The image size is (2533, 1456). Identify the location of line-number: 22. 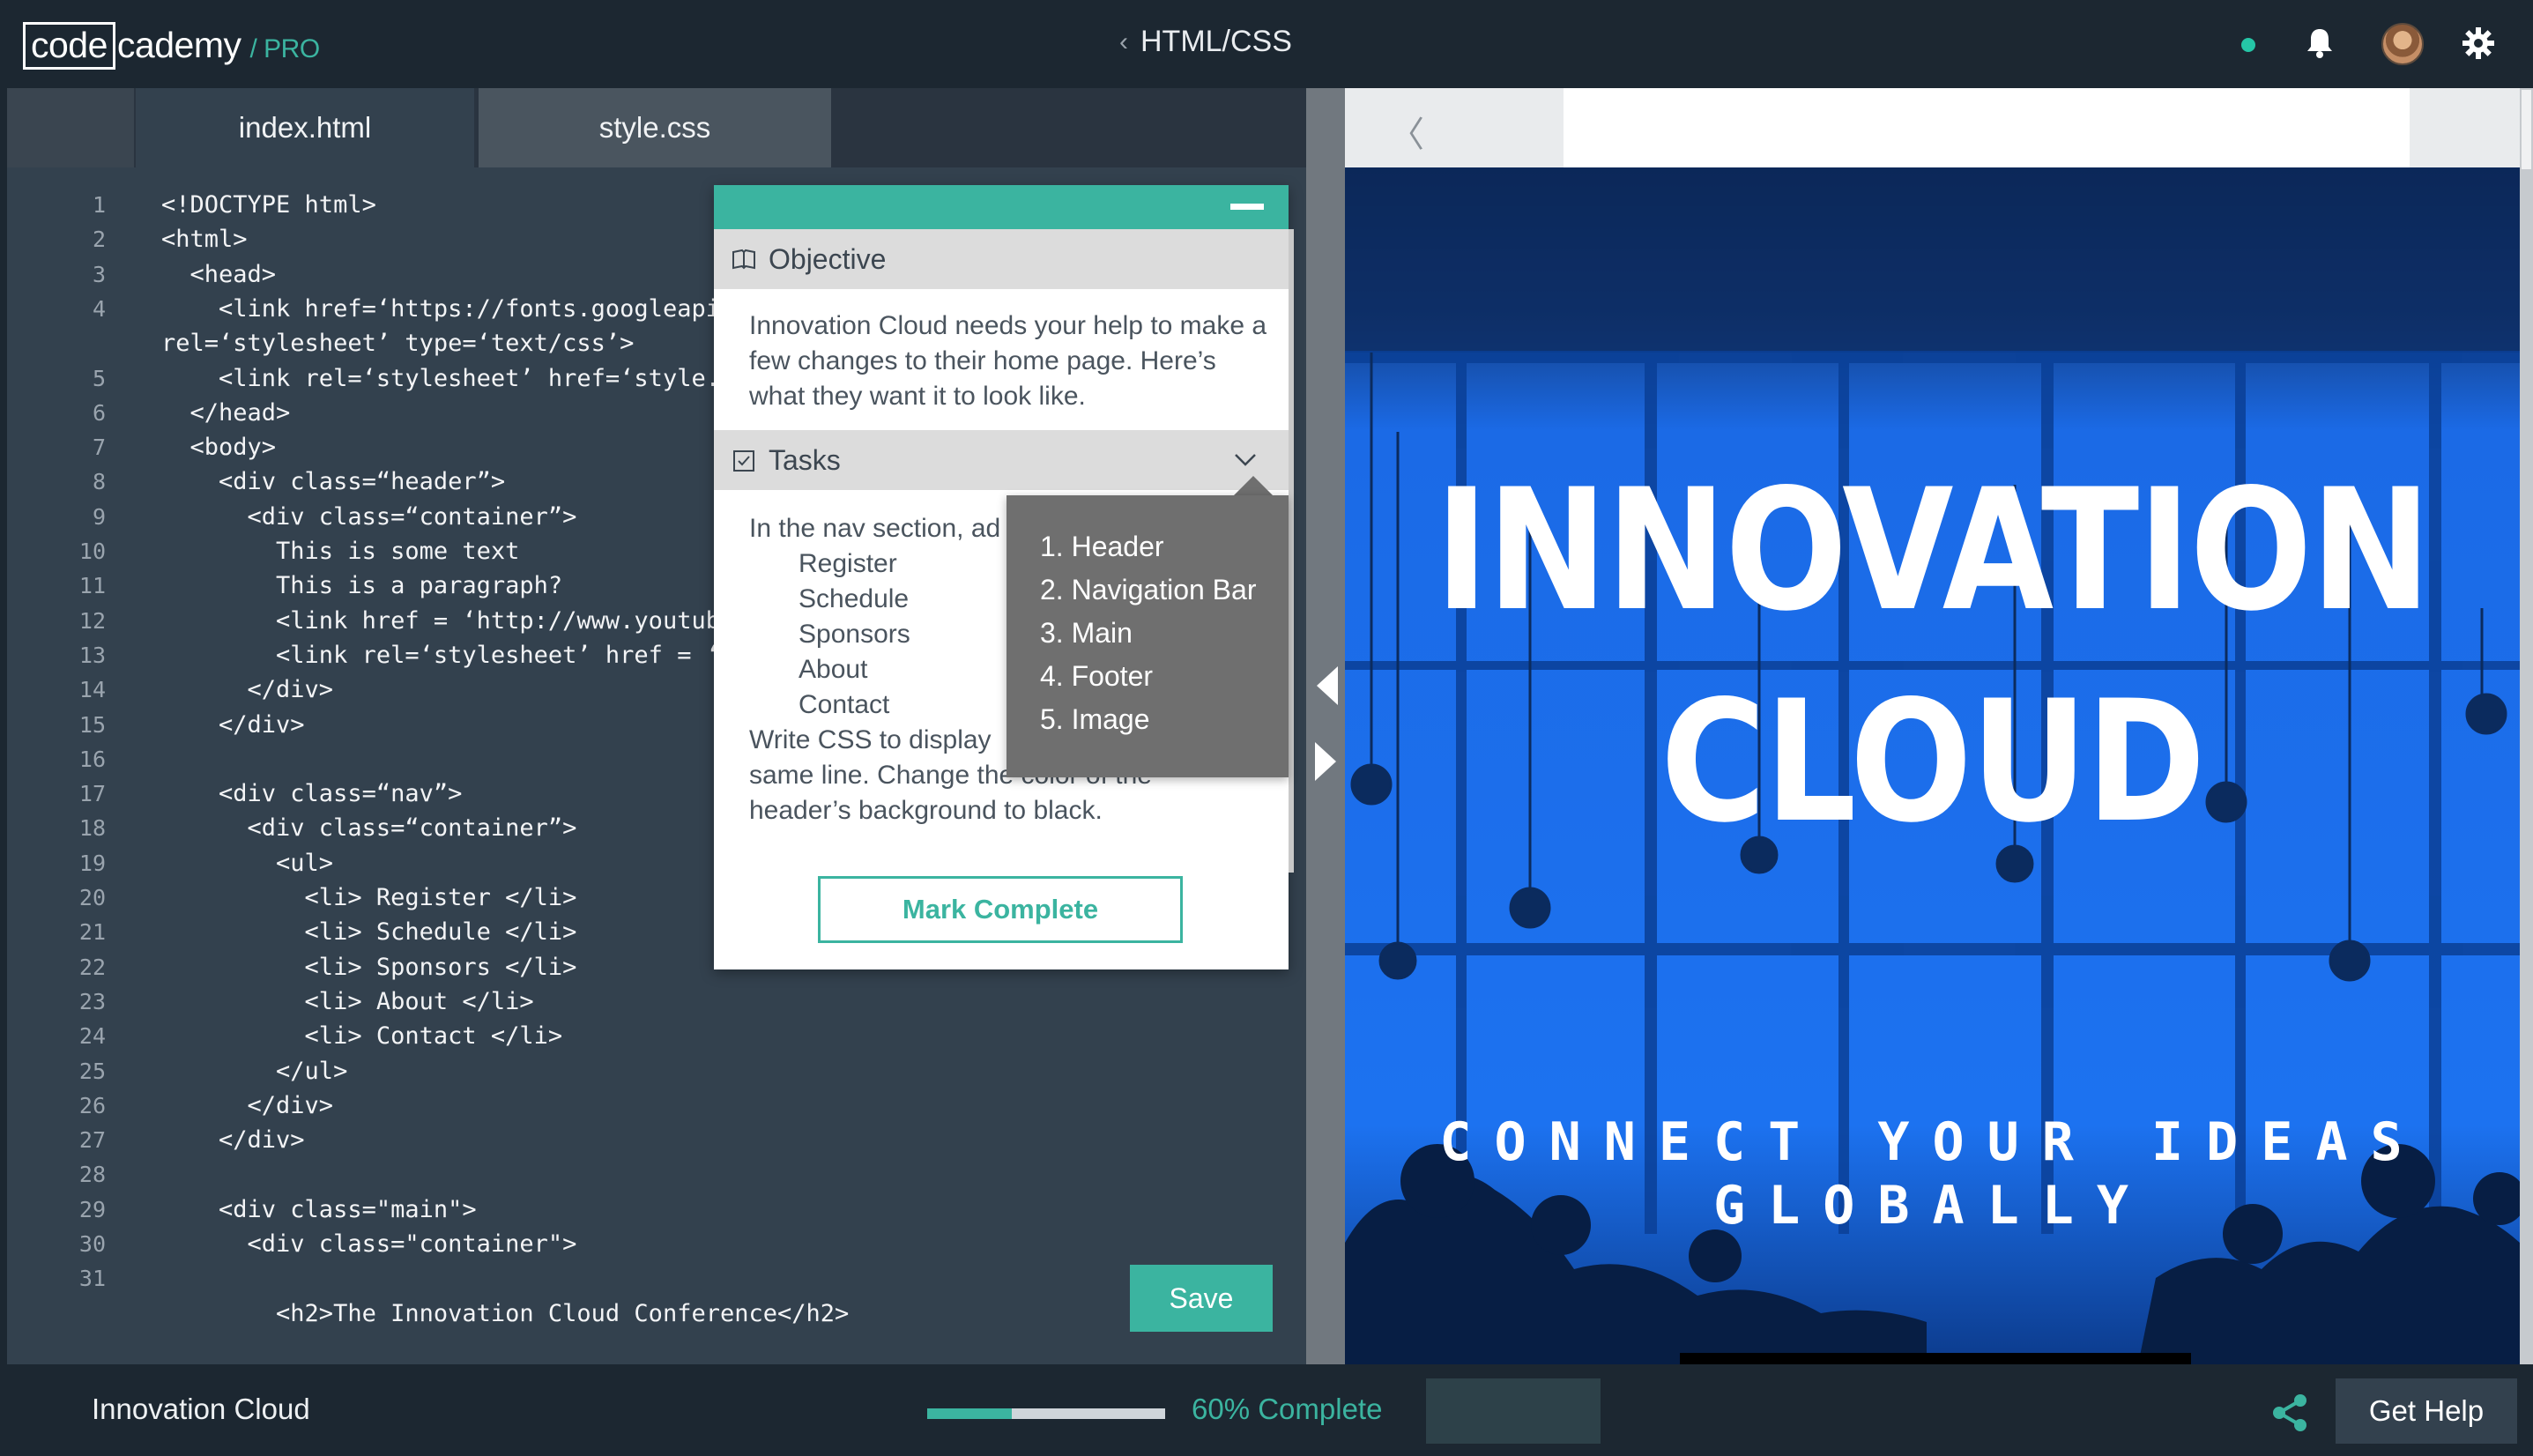
(92, 967).